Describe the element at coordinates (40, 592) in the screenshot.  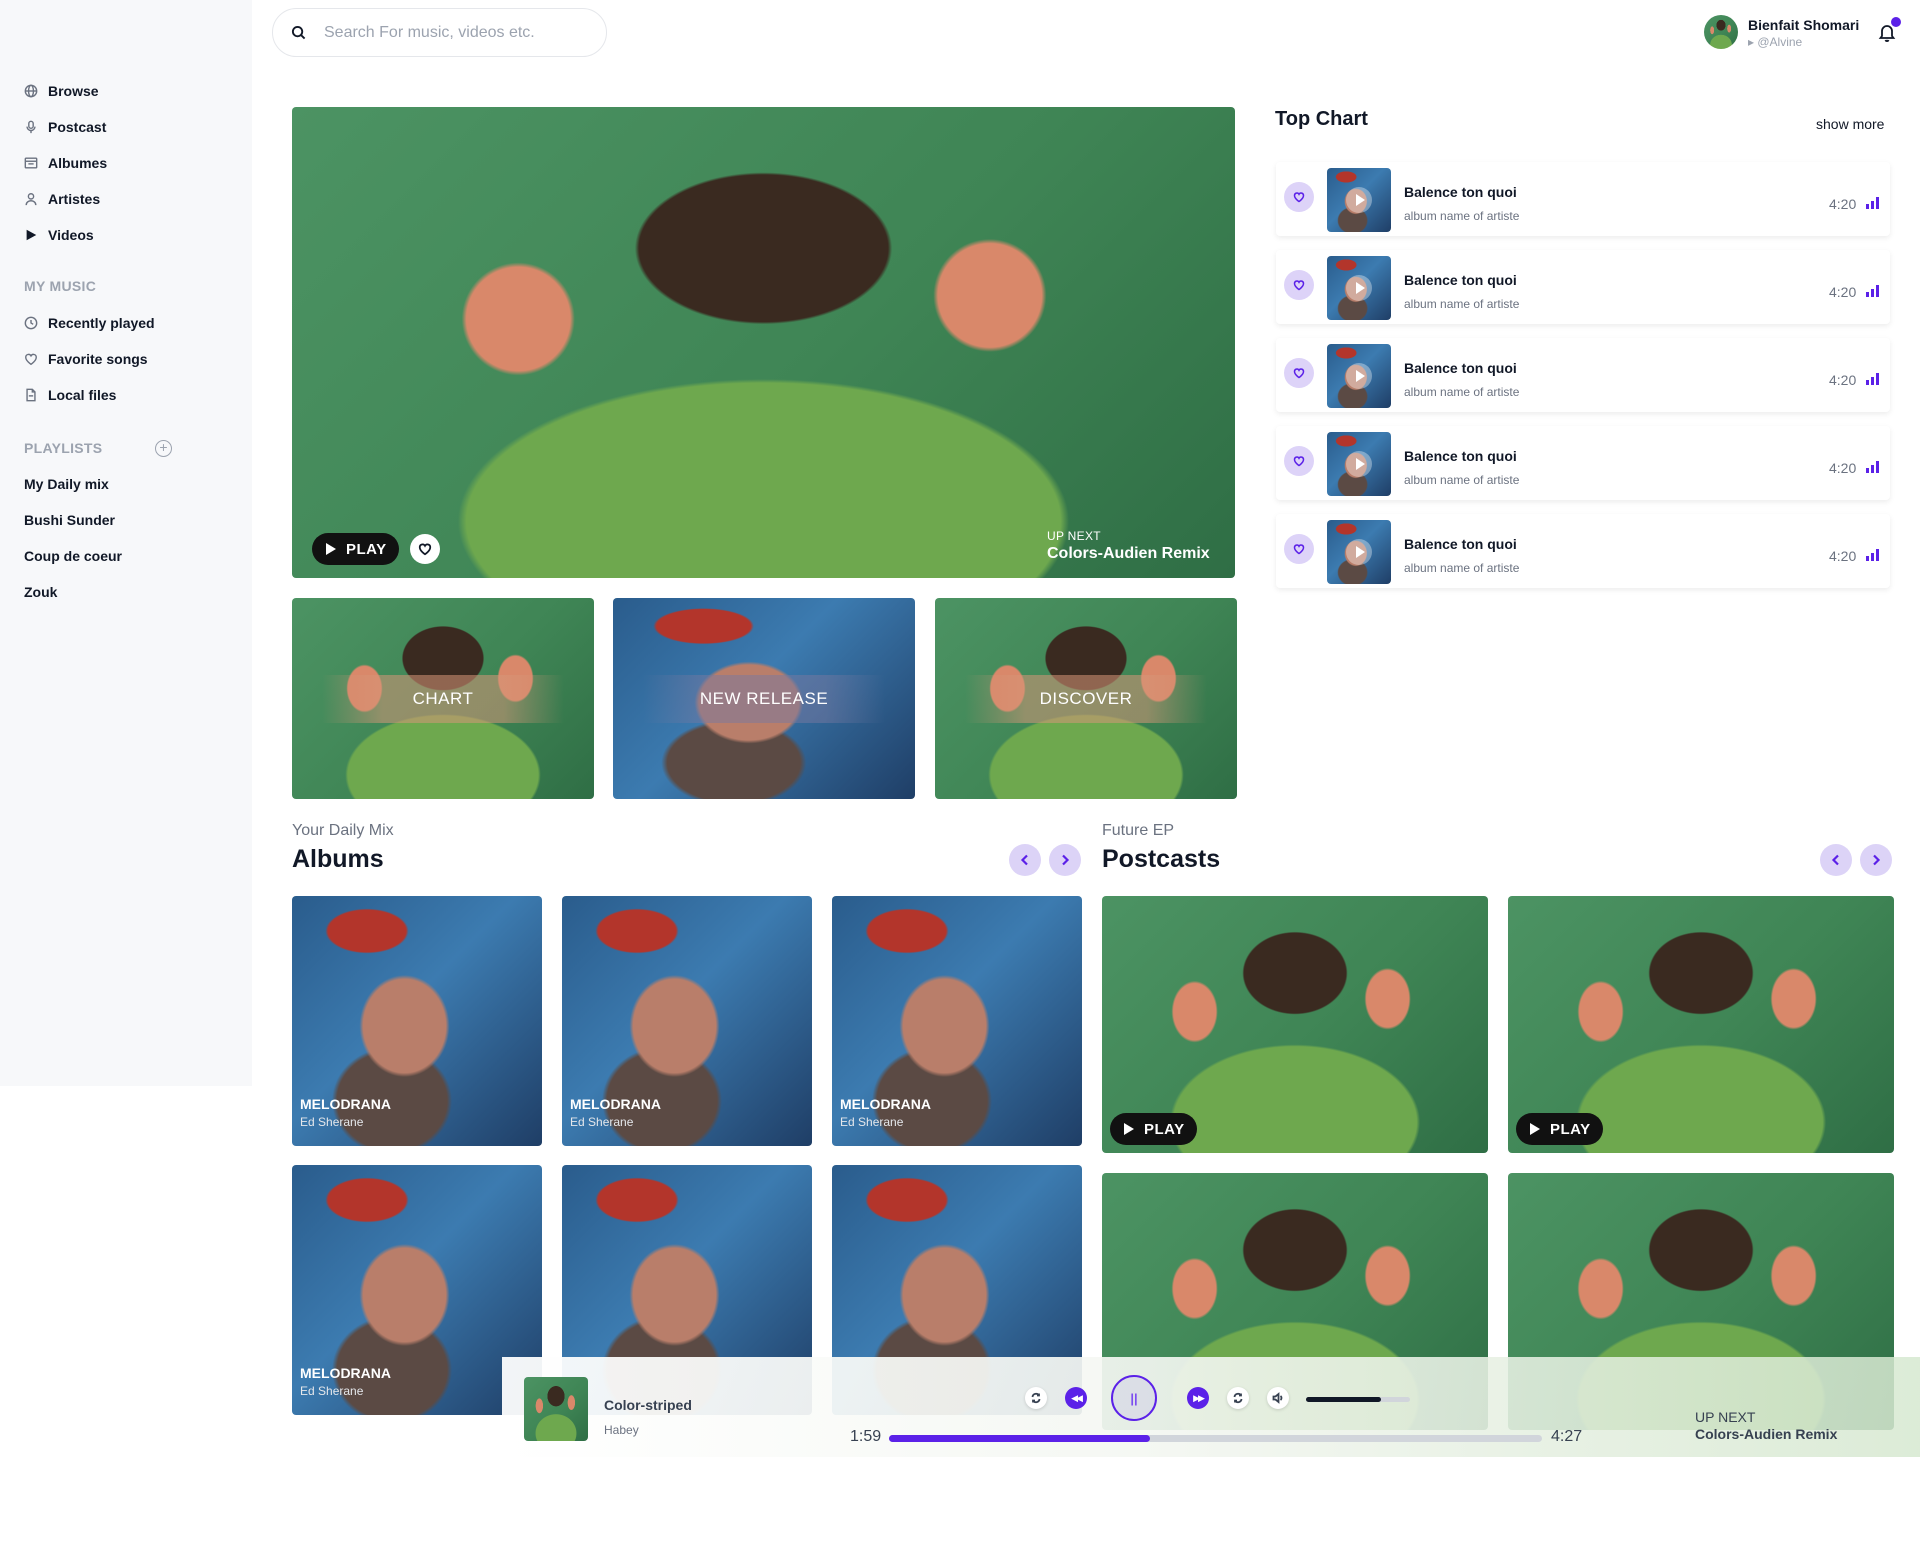
I see `playlist-item: Zouk` at that location.